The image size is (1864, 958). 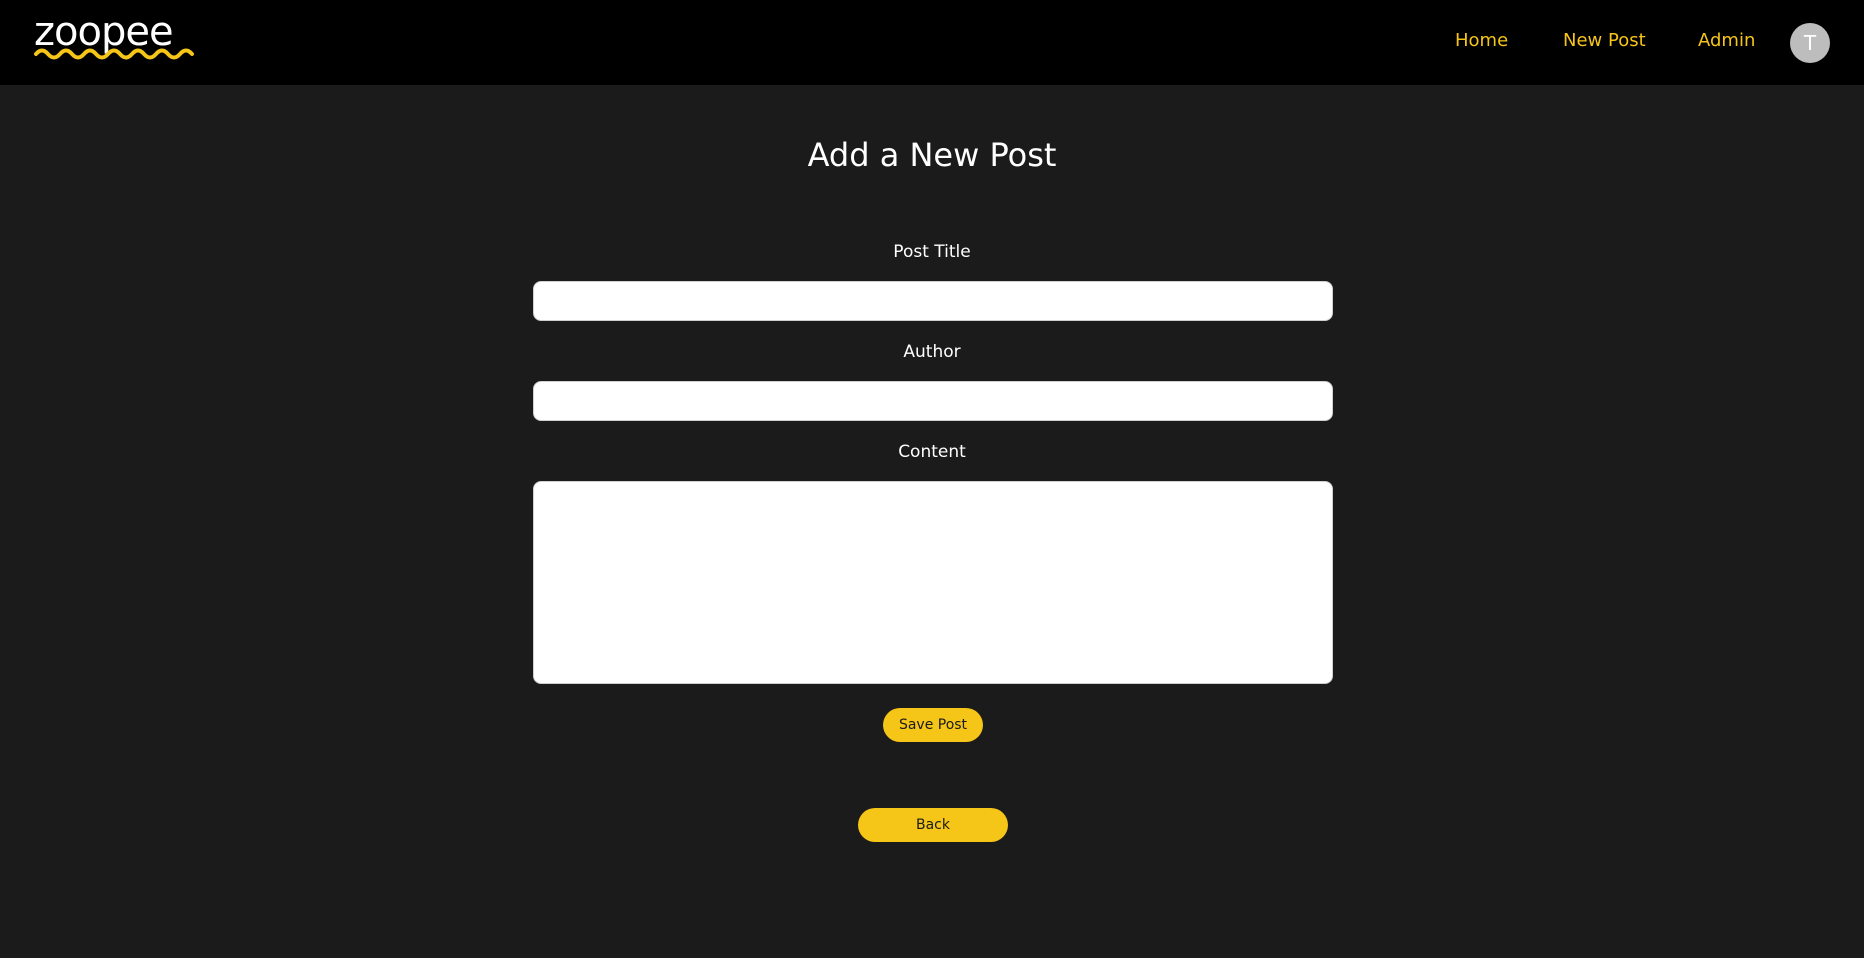 What do you see at coordinates (1726, 41) in the screenshot?
I see `nav-link-admin: Admin` at bounding box center [1726, 41].